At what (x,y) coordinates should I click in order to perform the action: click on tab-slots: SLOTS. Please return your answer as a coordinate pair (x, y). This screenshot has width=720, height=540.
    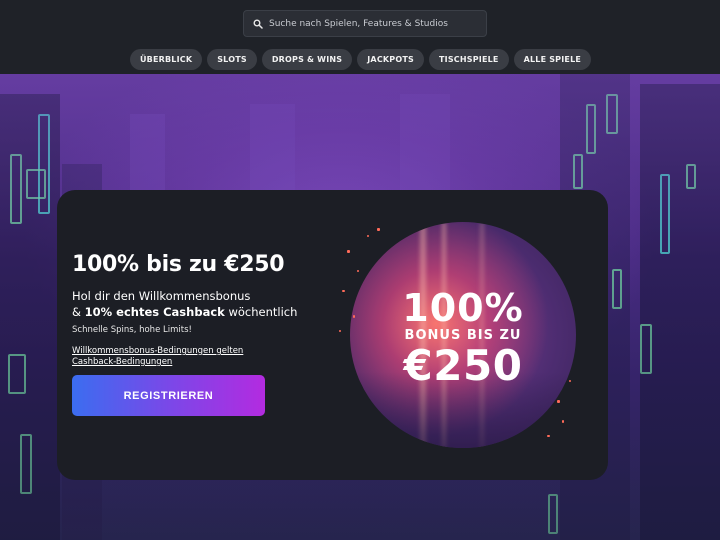
    Looking at the image, I should click on (232, 59).